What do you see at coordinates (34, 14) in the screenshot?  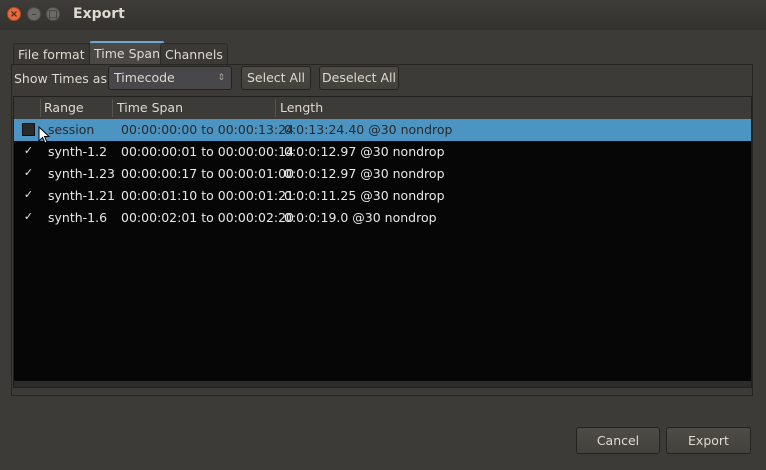 I see `minimize-window-button: –` at bounding box center [34, 14].